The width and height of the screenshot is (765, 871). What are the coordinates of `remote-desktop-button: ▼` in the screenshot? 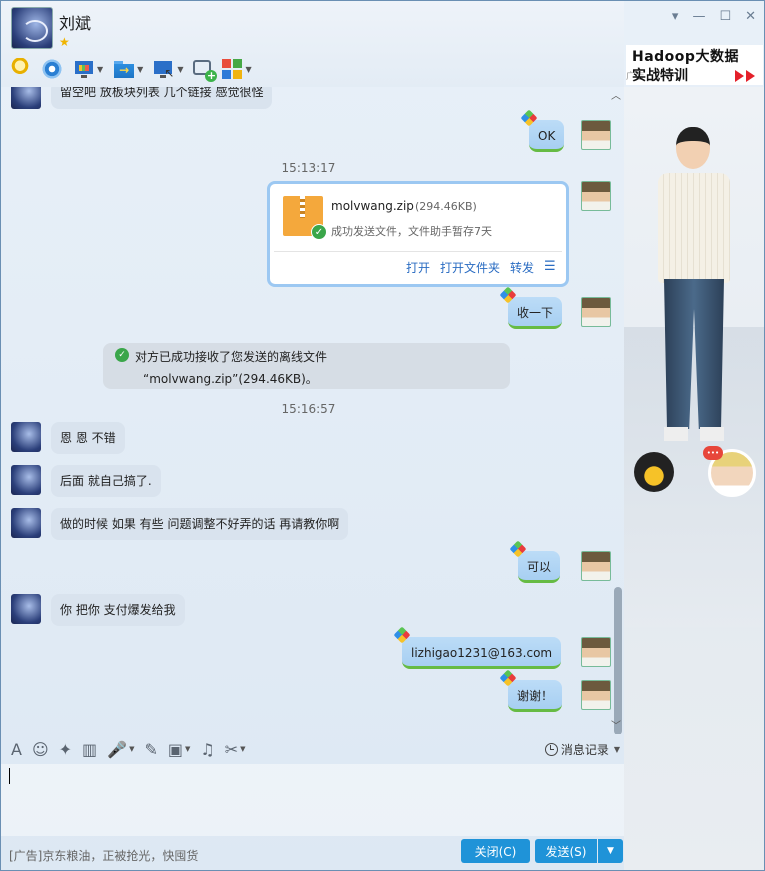 It's located at (168, 69).